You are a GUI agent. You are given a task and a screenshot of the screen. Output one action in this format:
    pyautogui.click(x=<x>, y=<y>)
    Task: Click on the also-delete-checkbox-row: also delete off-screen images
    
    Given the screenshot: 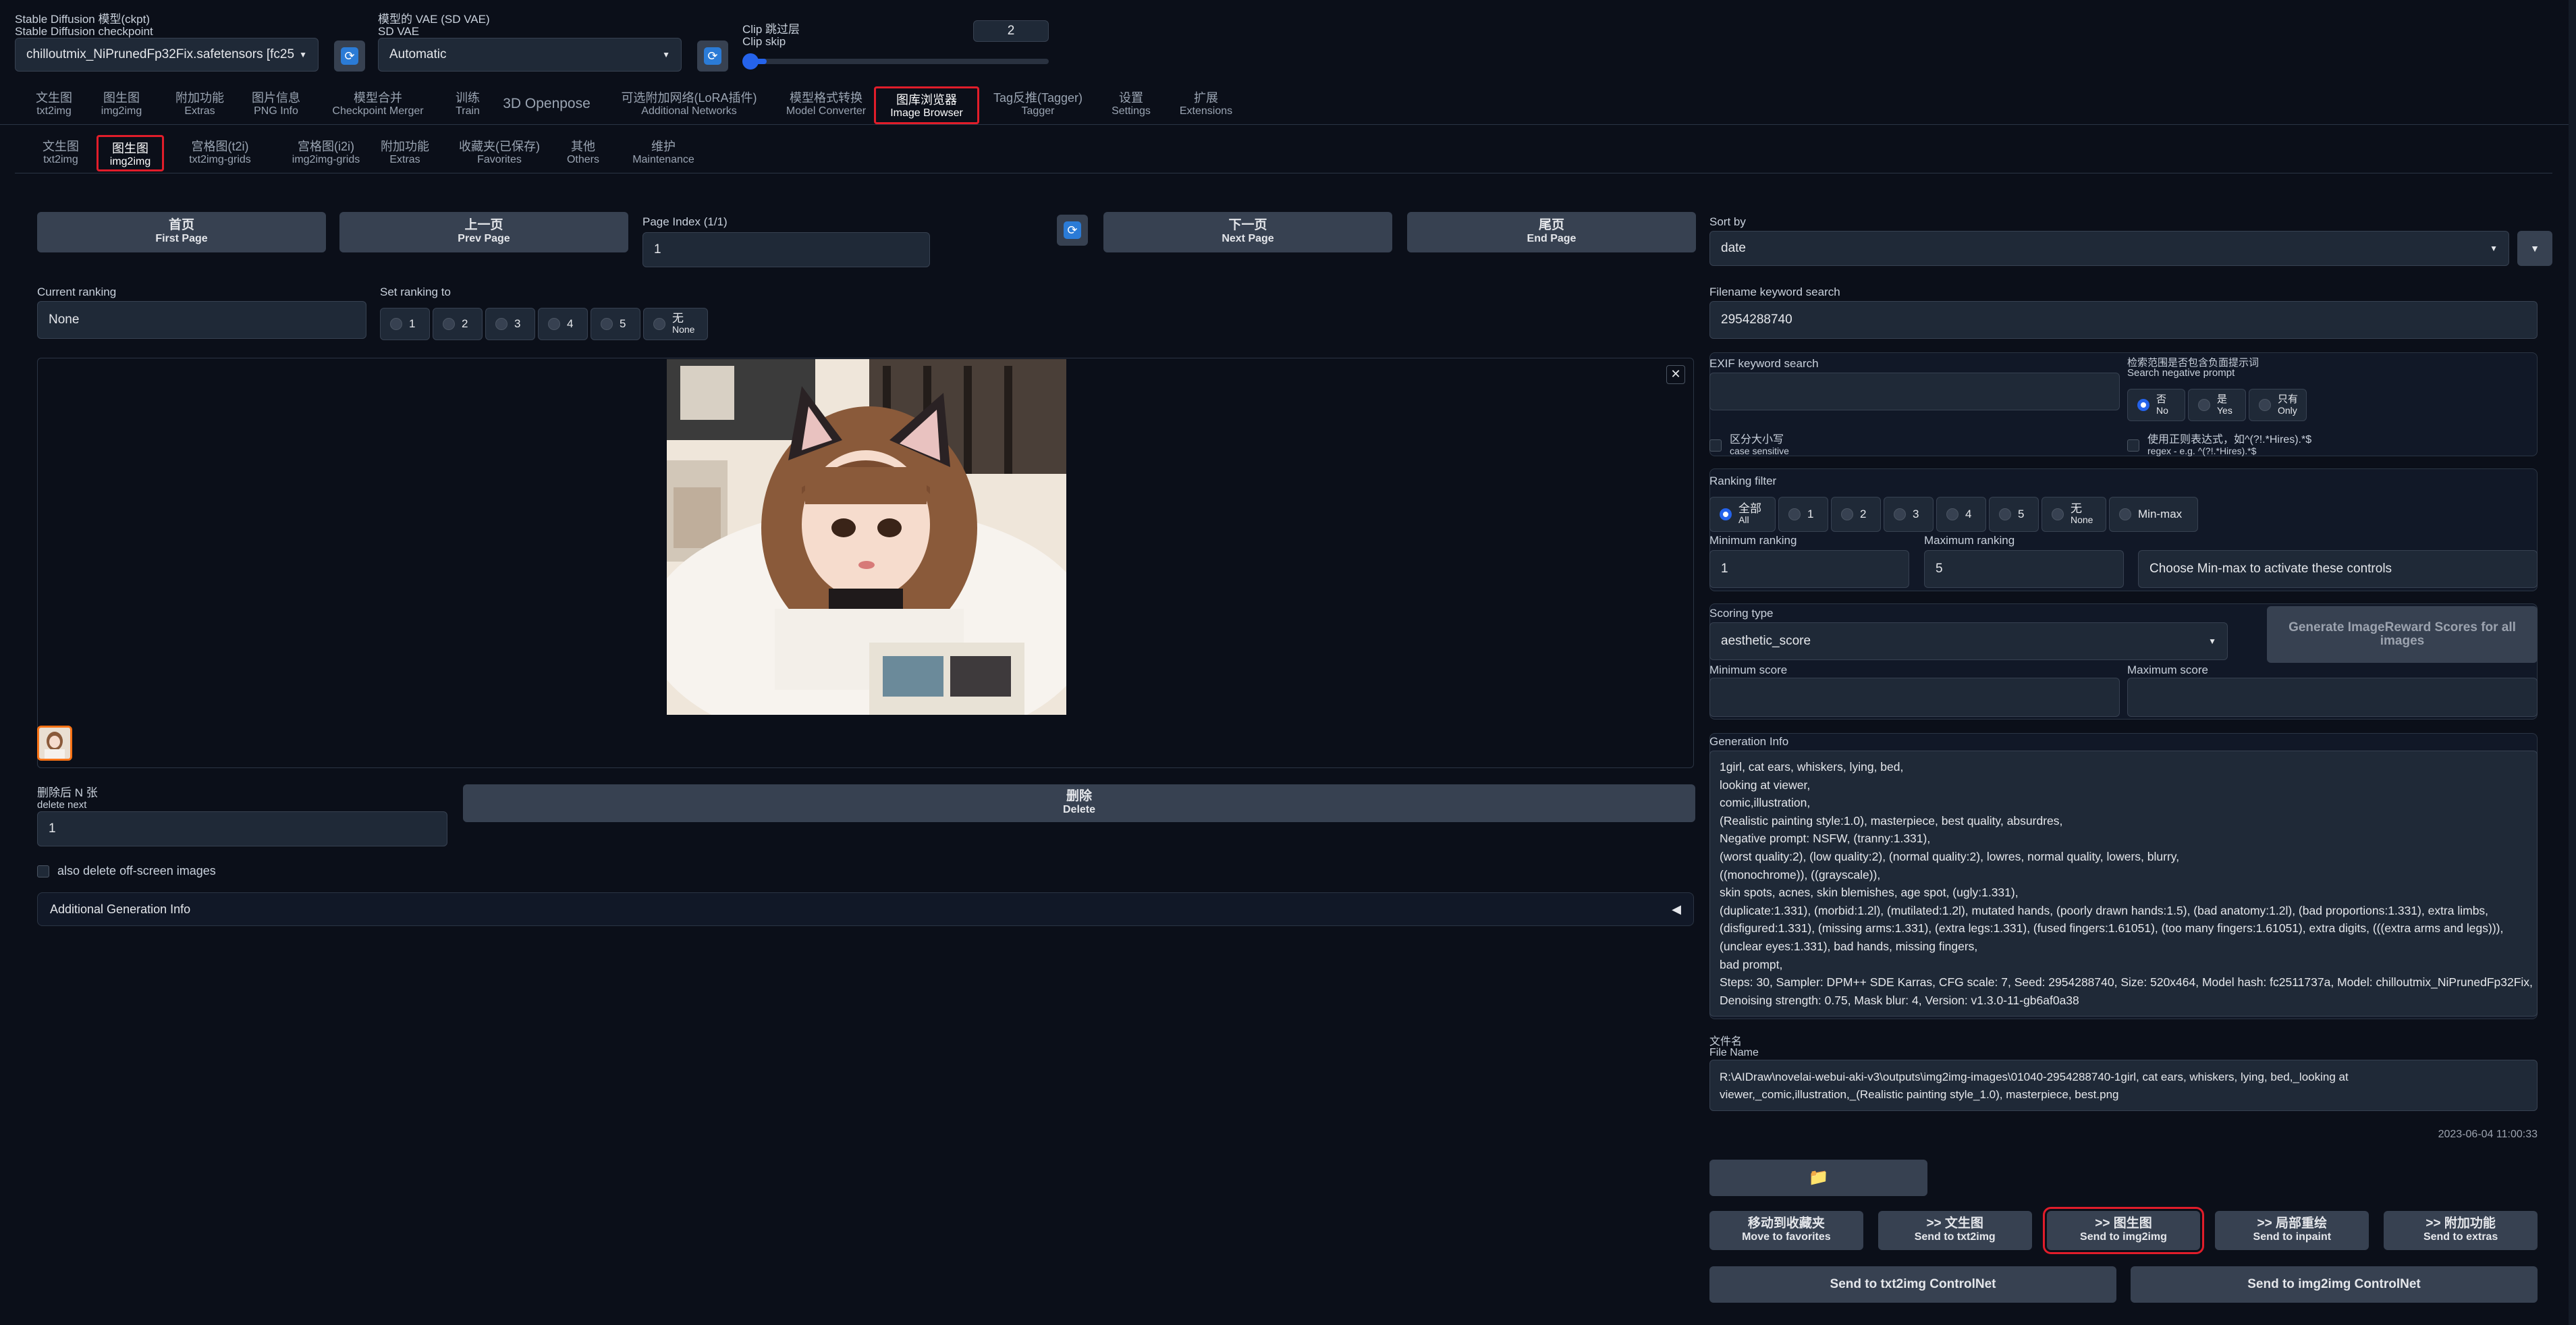 What is the action you would take?
    pyautogui.click(x=126, y=871)
    